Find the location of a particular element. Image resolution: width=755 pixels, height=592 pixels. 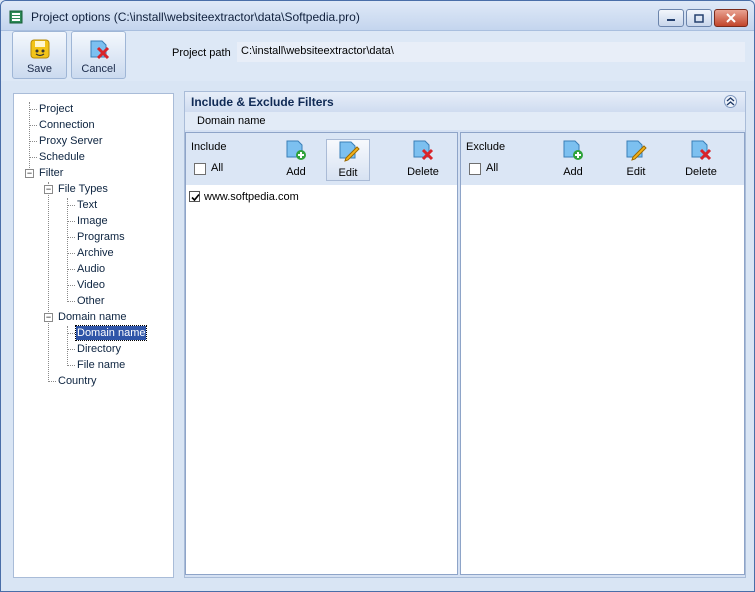

tree-item-domain-name: Domain name is located at coordinates (111, 333).